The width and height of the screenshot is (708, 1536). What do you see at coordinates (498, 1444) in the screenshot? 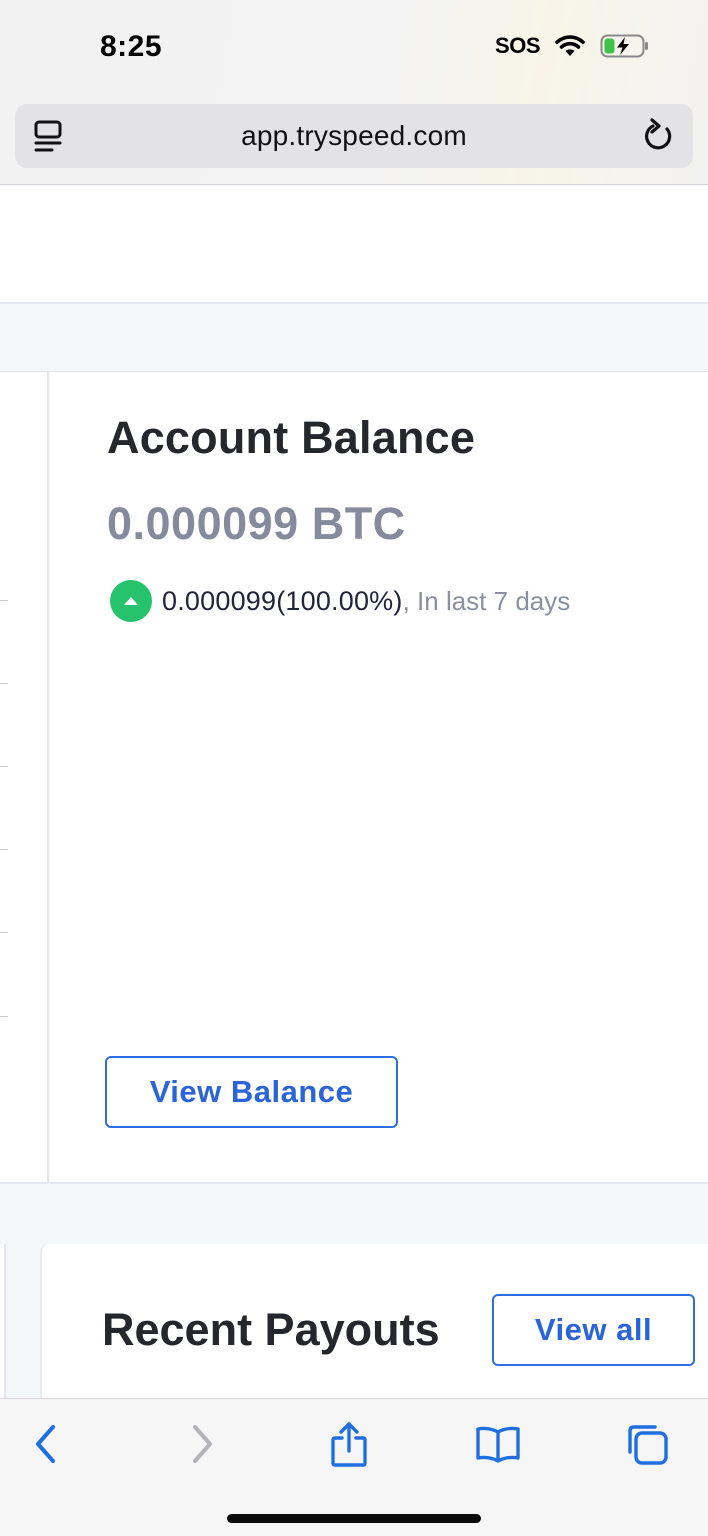
I see `bookmarks-icon` at bounding box center [498, 1444].